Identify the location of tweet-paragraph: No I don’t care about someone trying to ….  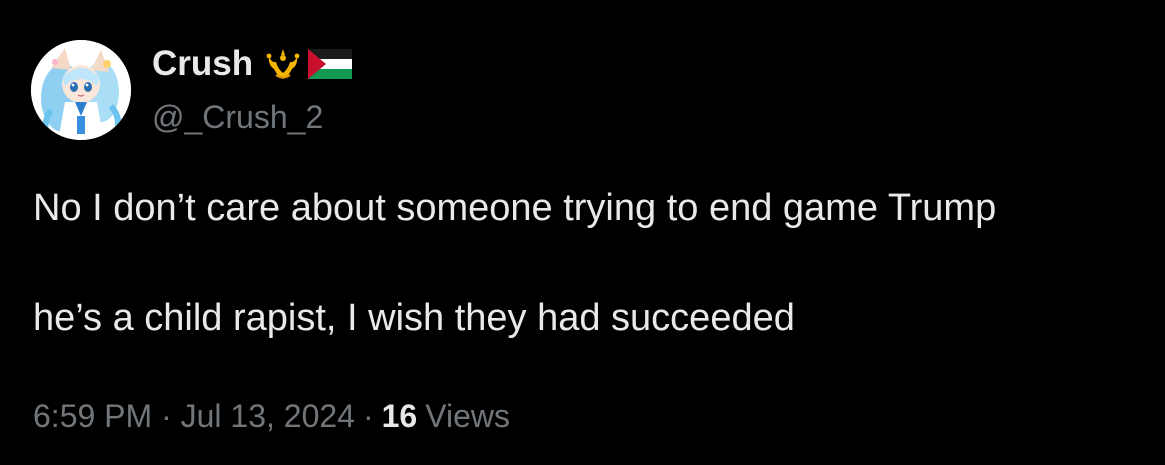
(515, 208).